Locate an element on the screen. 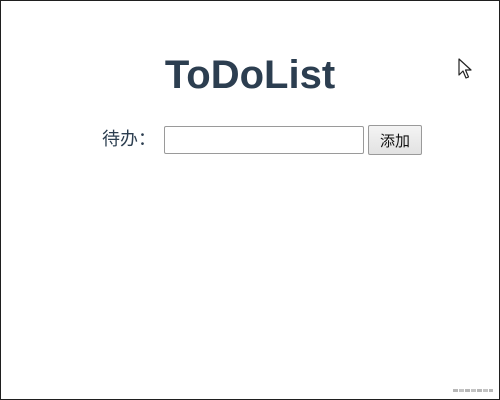 The image size is (500, 400). todo-input is located at coordinates (264, 140).